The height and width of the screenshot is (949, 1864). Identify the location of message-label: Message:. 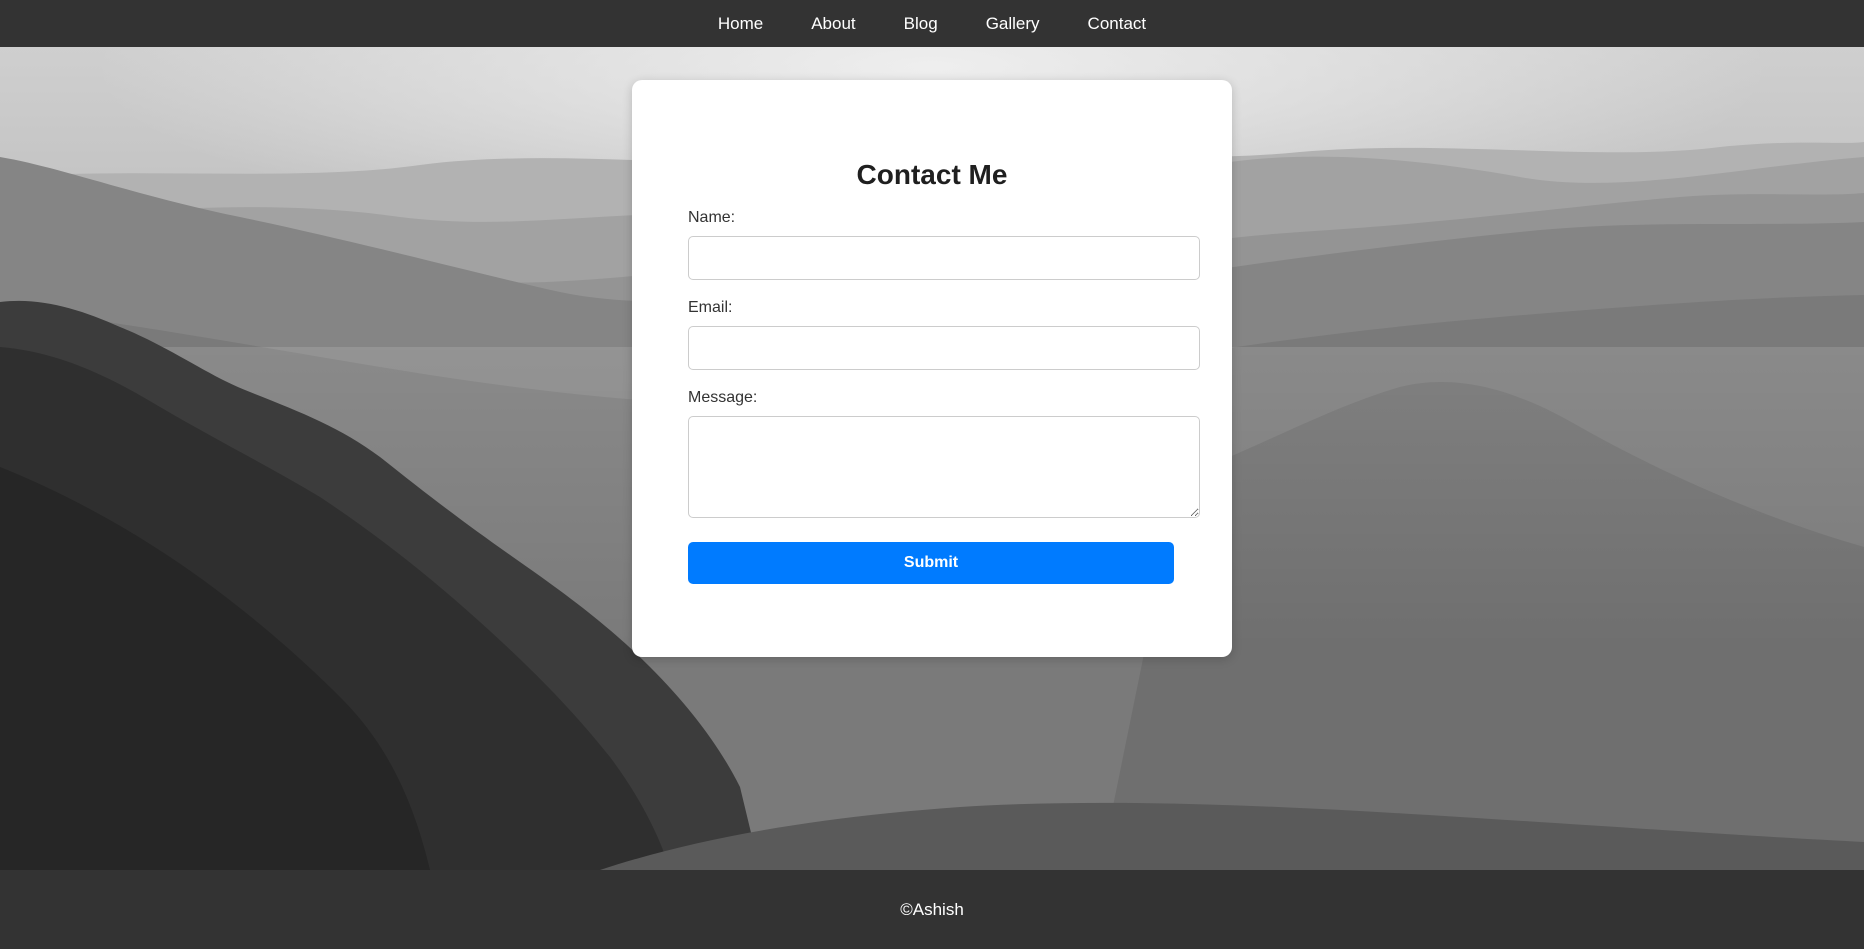
(723, 397).